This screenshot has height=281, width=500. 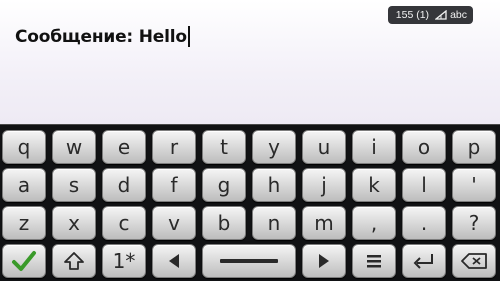 What do you see at coordinates (174, 147) in the screenshot?
I see `key-r: r` at bounding box center [174, 147].